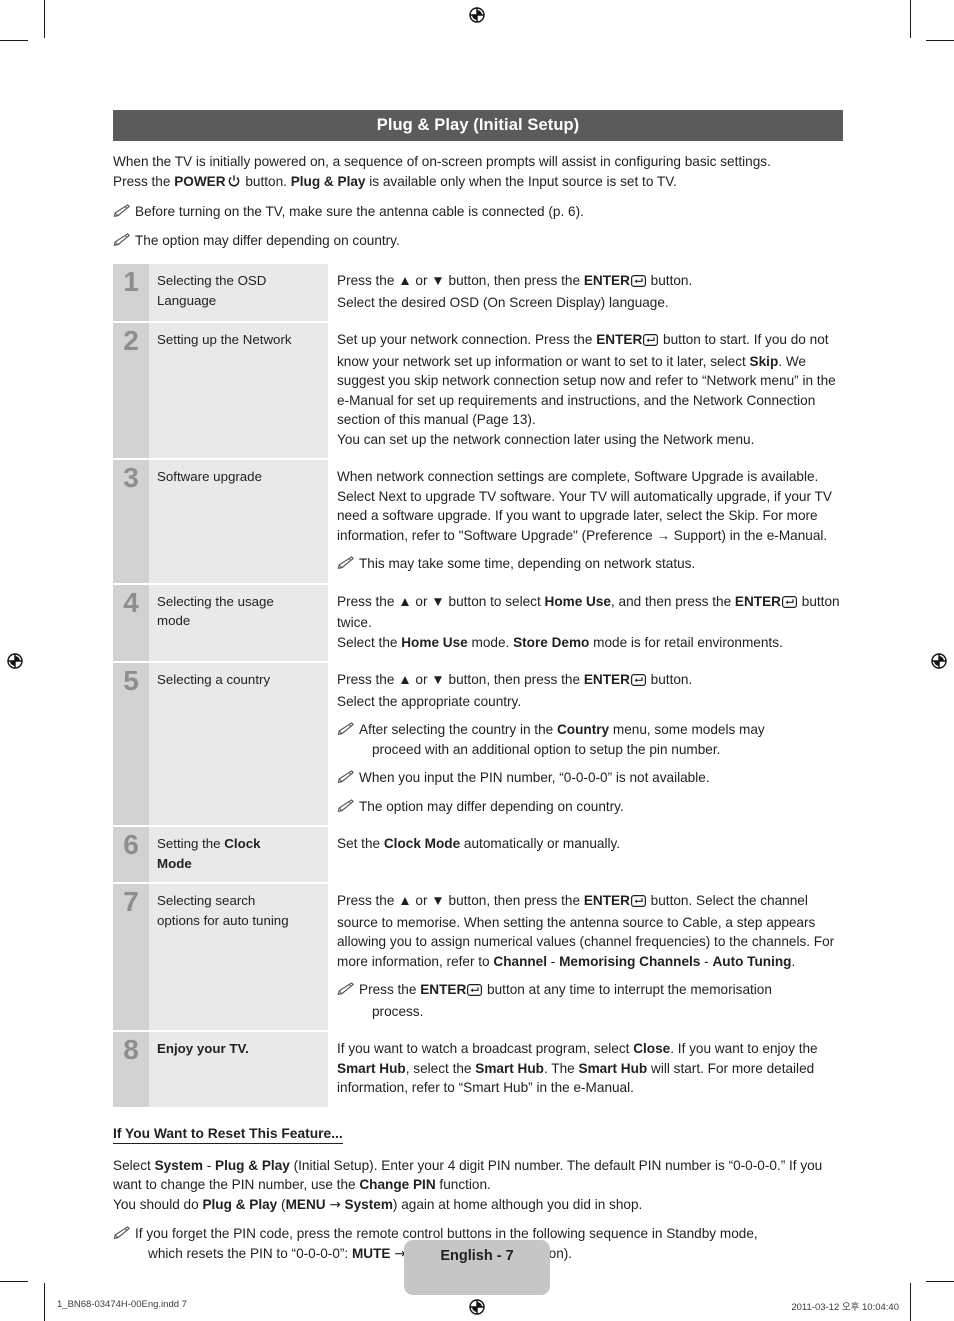 This screenshot has height=1321, width=954. Describe the element at coordinates (238, 1069) in the screenshot. I see `step-label: Enjoy your TV.` at that location.